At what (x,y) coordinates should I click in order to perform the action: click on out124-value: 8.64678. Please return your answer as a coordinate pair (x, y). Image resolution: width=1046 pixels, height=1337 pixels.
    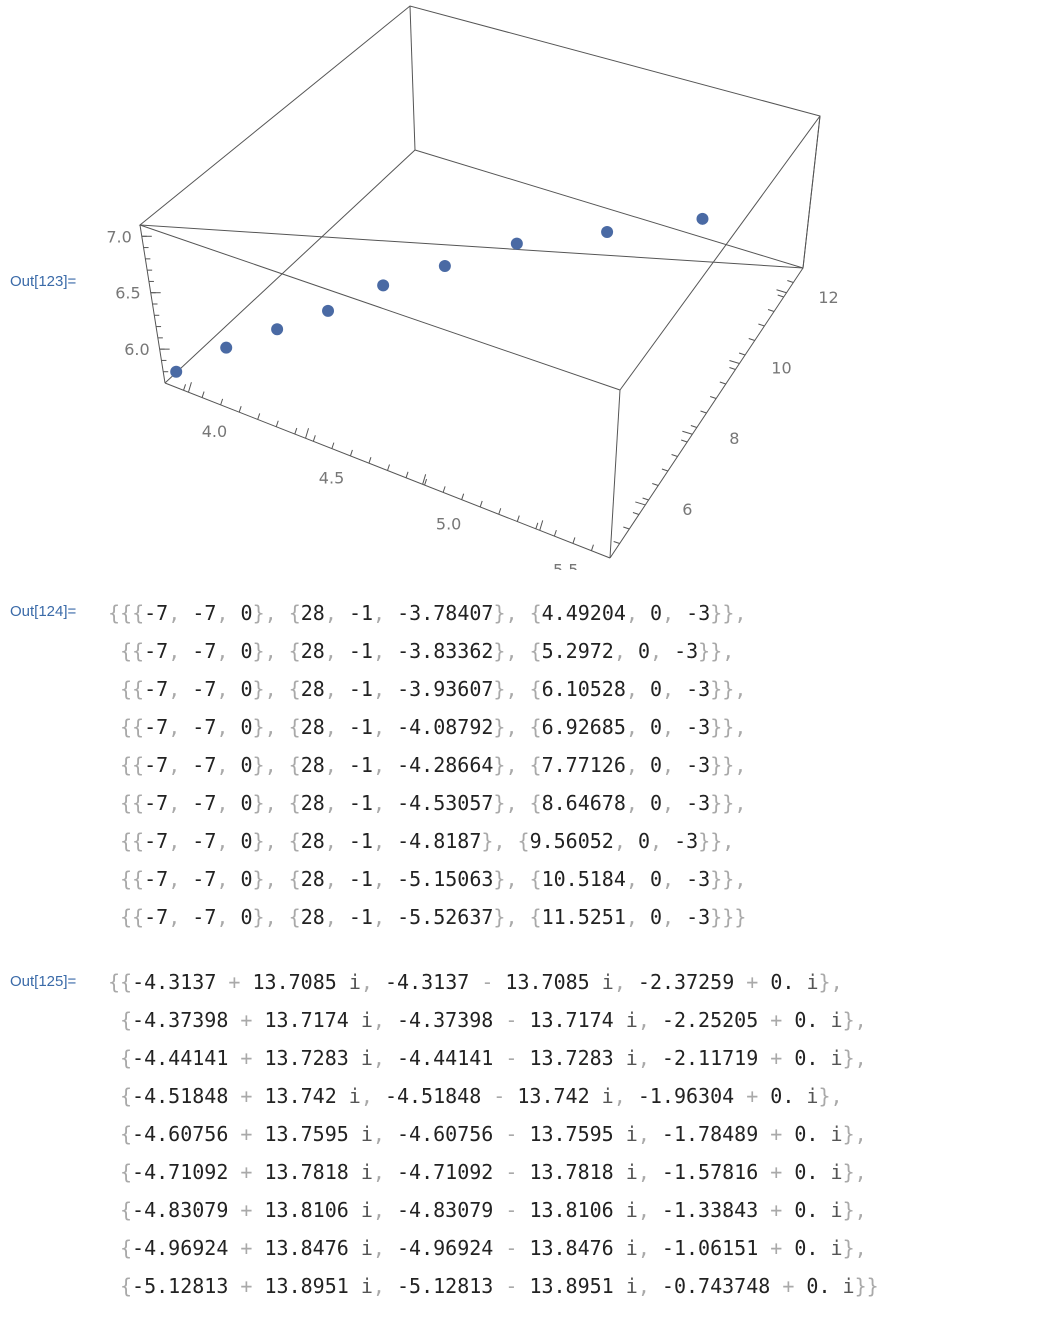
    Looking at the image, I should click on (583, 803).